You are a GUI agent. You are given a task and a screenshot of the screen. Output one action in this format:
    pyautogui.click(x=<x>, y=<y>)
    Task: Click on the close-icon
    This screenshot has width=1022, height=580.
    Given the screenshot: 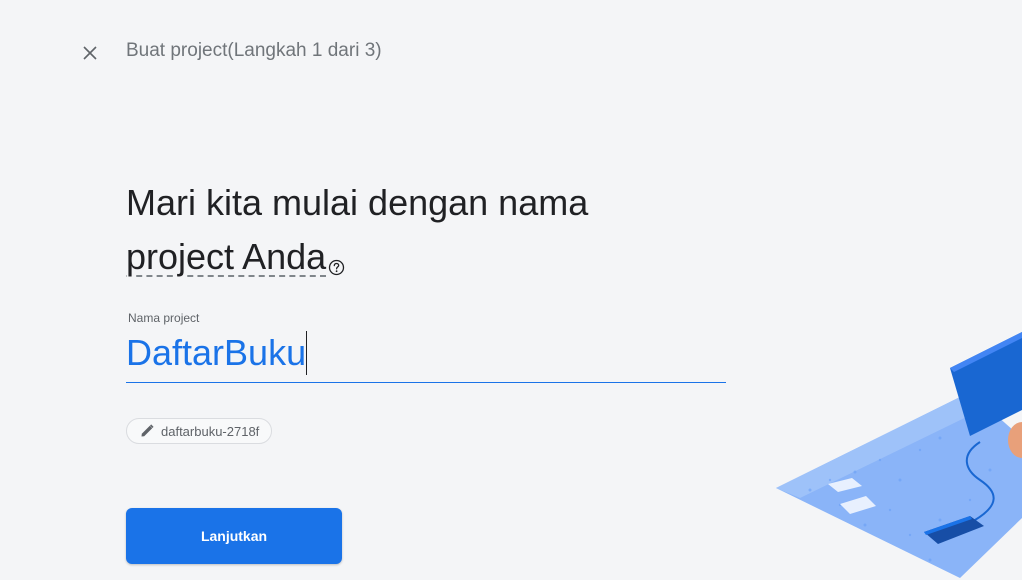 What is the action you would take?
    pyautogui.click(x=90, y=53)
    